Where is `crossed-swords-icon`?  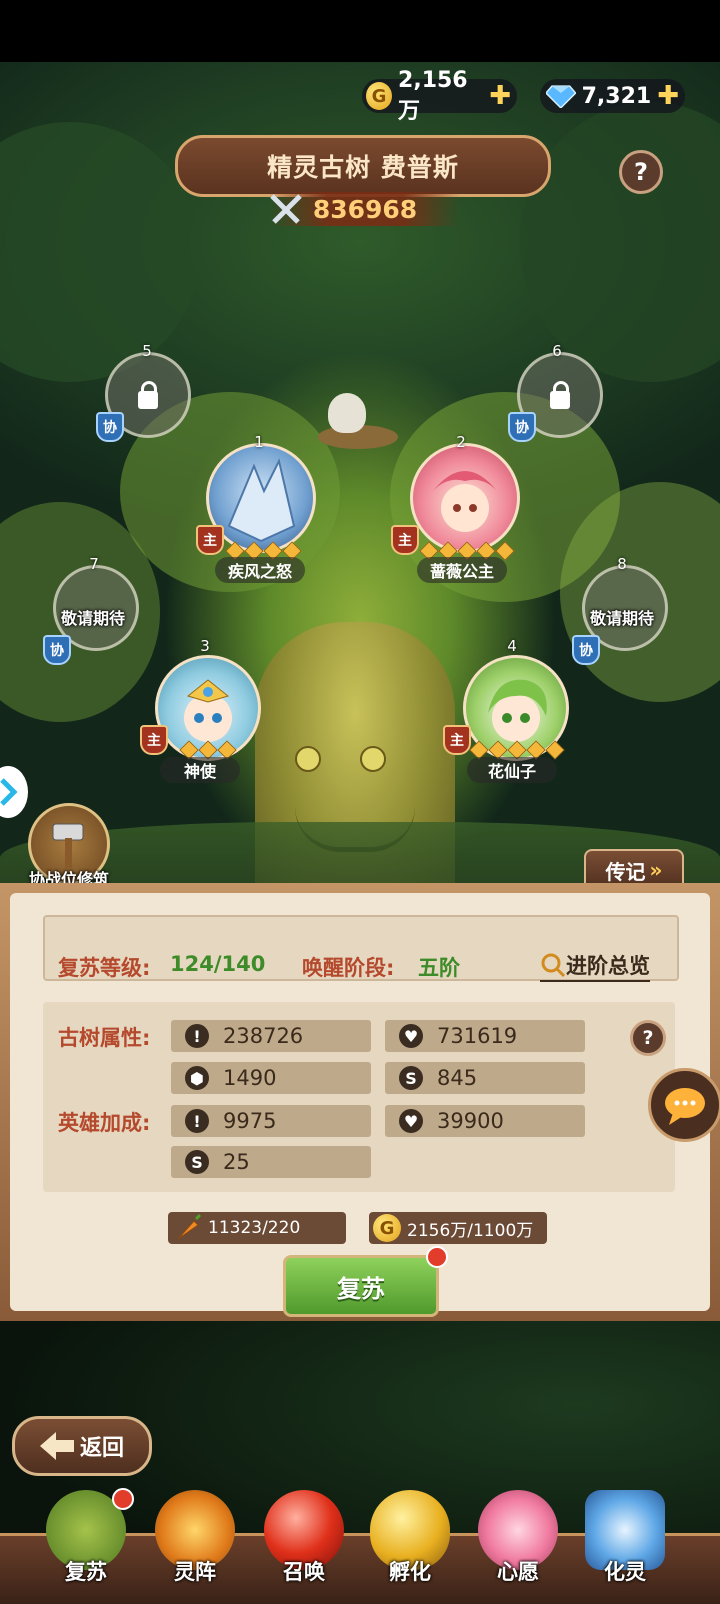 crossed-swords-icon is located at coordinates (286, 209).